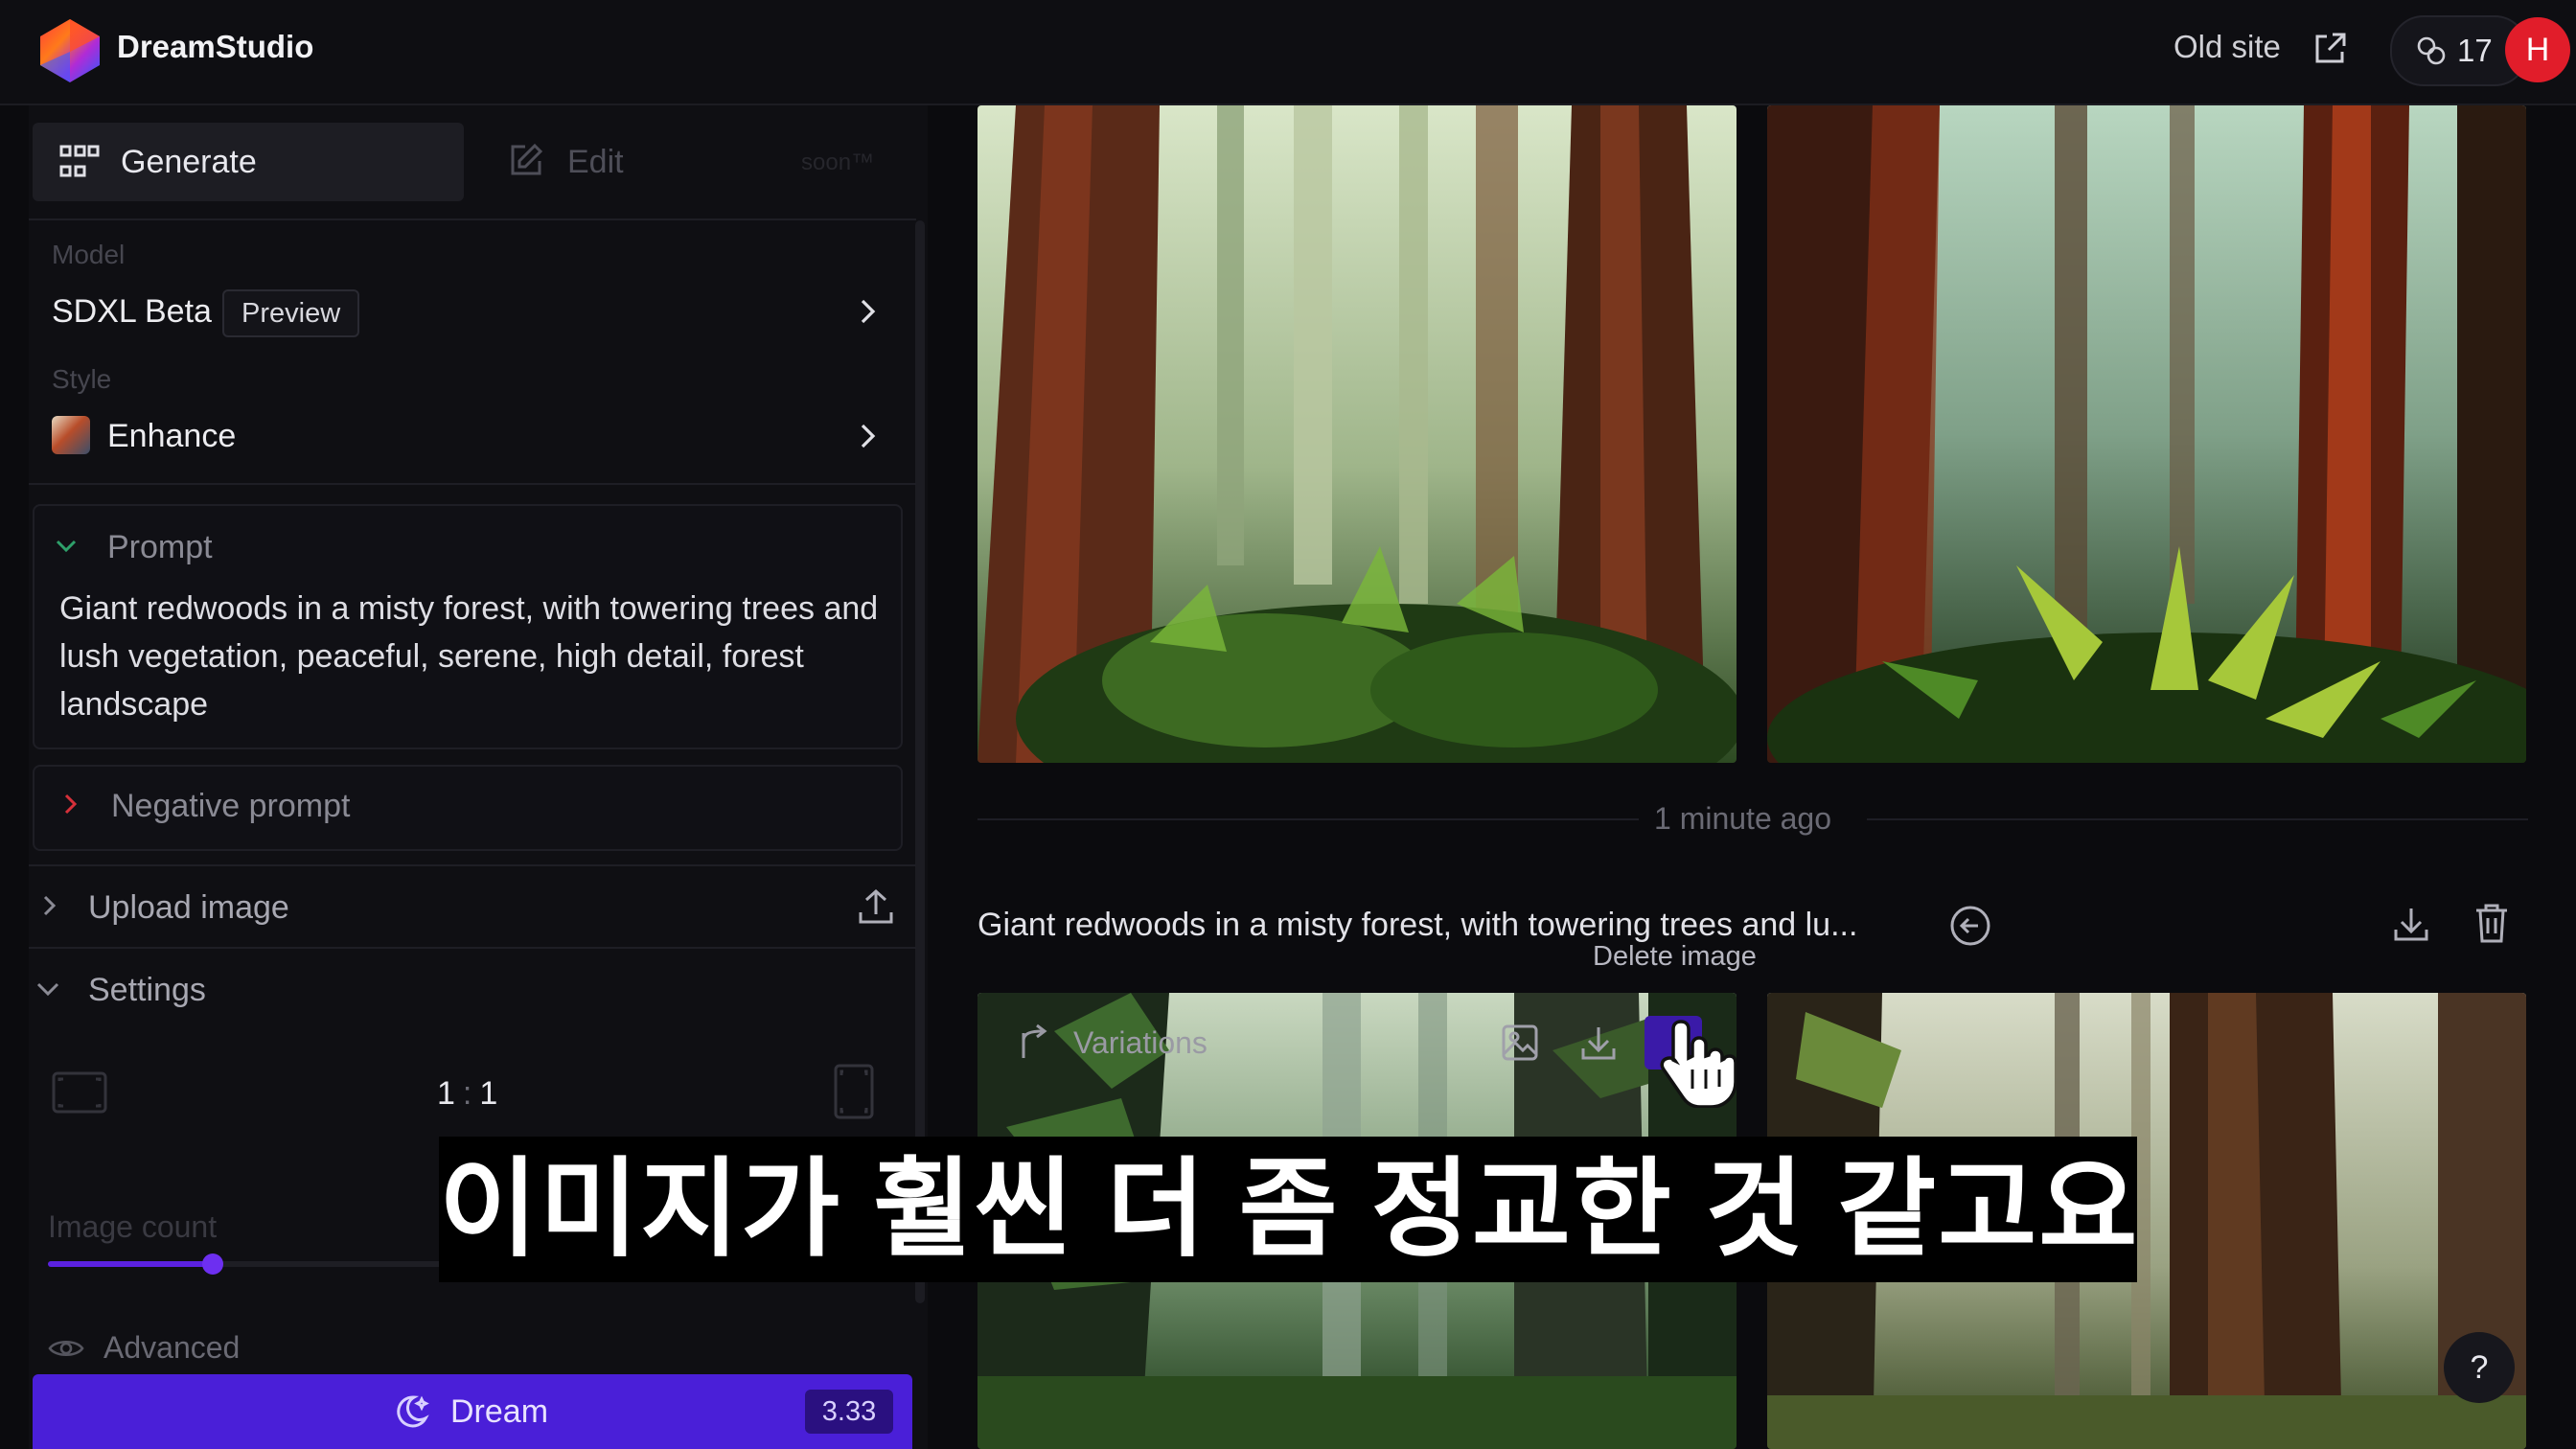  I want to click on image-count-label: Image count, so click(133, 1226).